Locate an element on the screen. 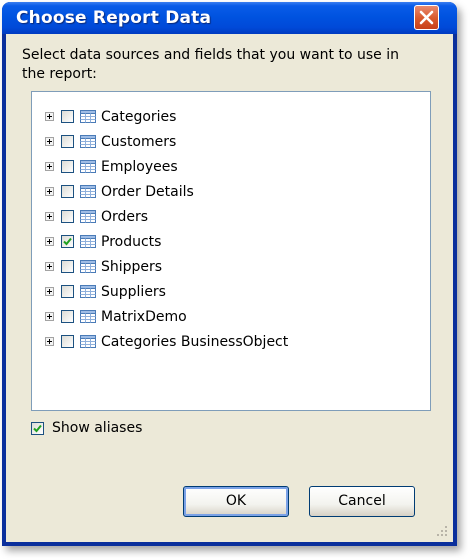 The height and width of the screenshot is (560, 471). tree-item: Products is located at coordinates (103, 241).